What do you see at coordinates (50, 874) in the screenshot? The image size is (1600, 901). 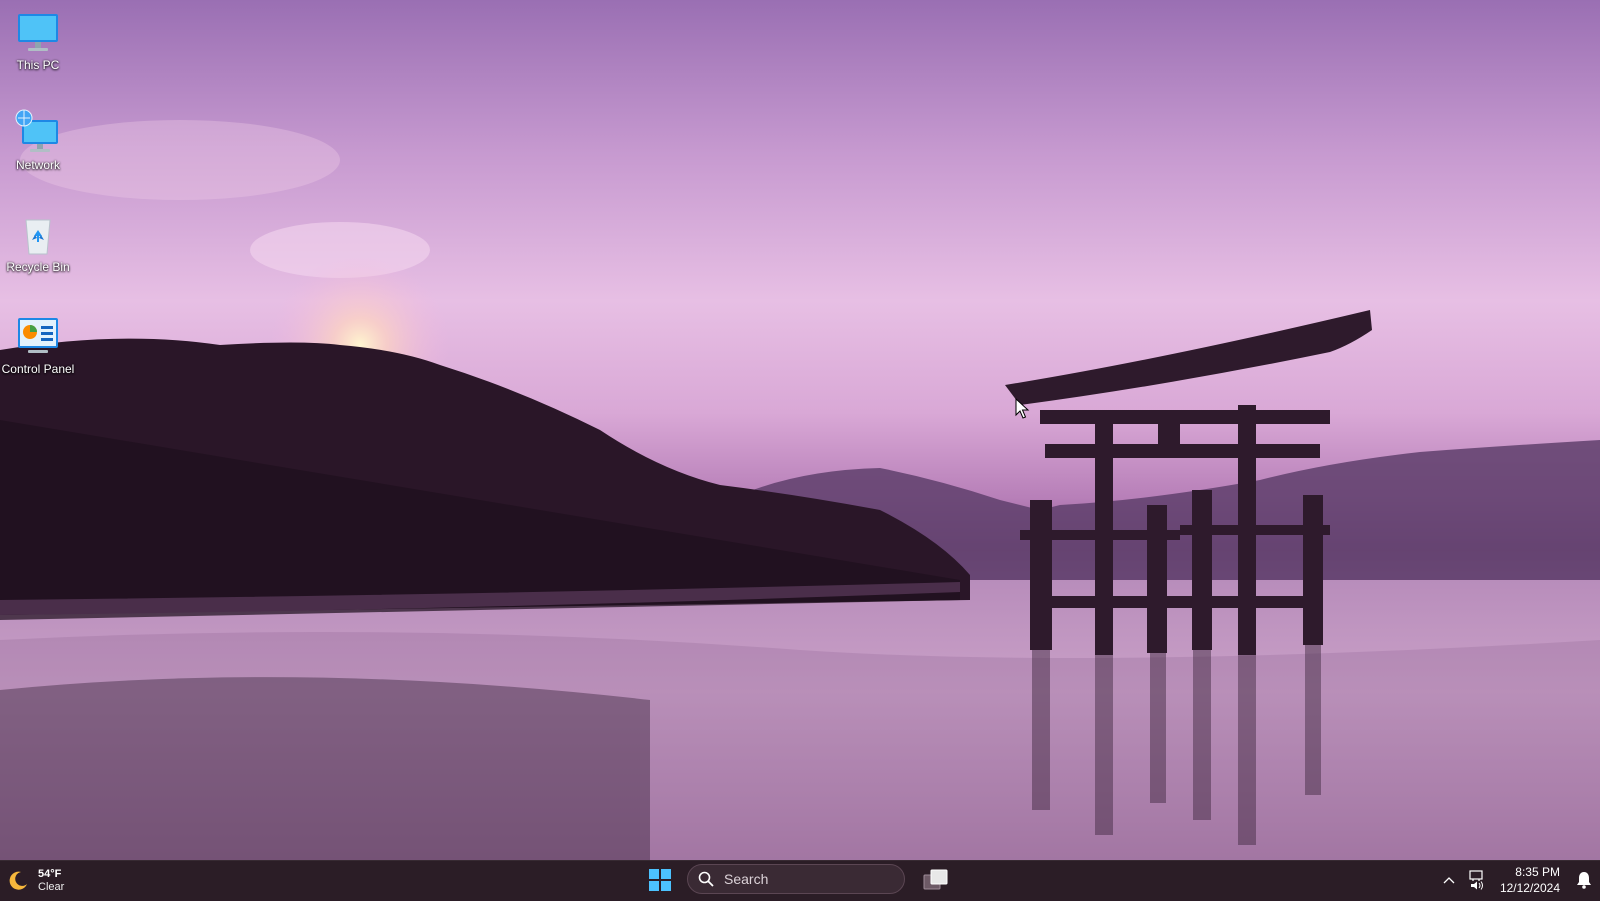 I see `weather-temperature: 54°F` at bounding box center [50, 874].